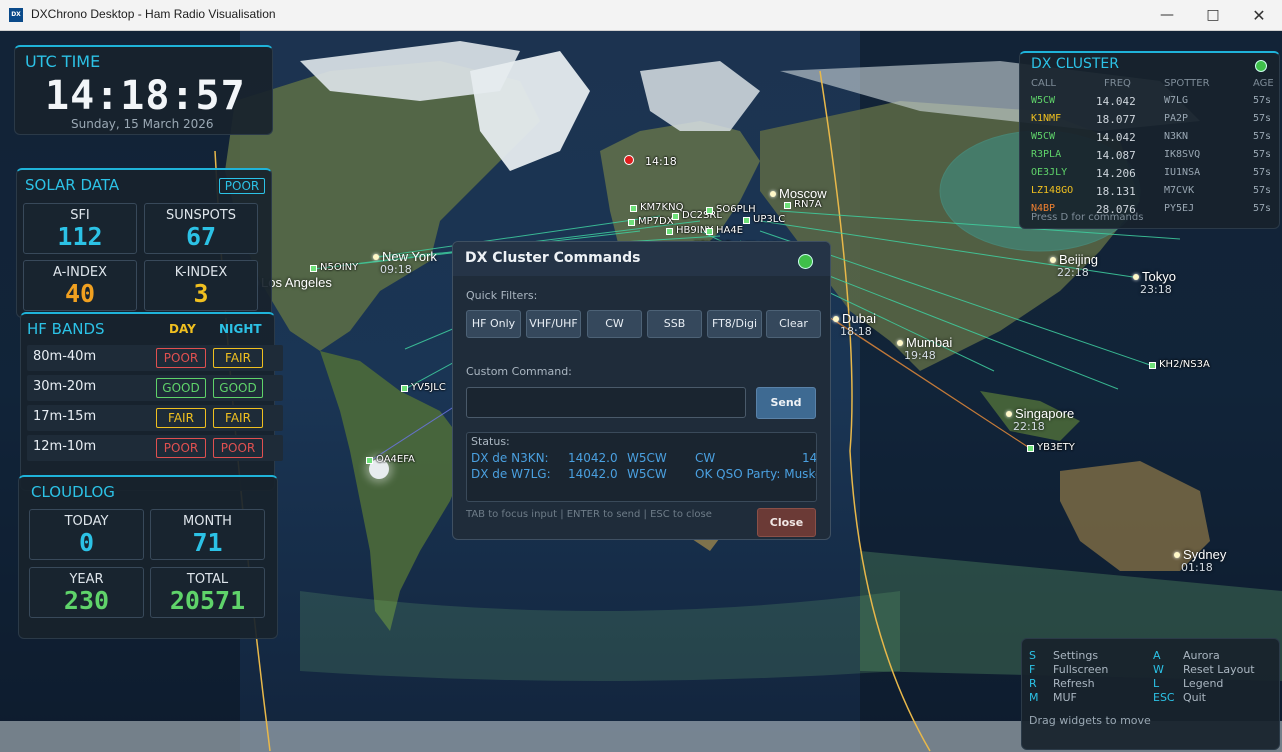 Image resolution: width=1282 pixels, height=752 pixels. Describe the element at coordinates (1167, 15) in the screenshot. I see `minimize-button: —` at that location.